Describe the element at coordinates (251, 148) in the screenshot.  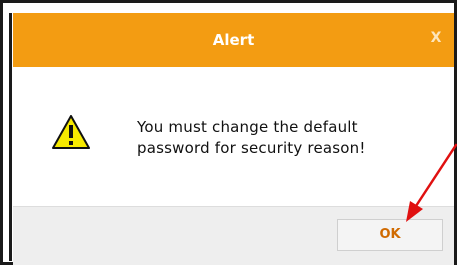
I see `message-line-2: password for security reason!` at that location.